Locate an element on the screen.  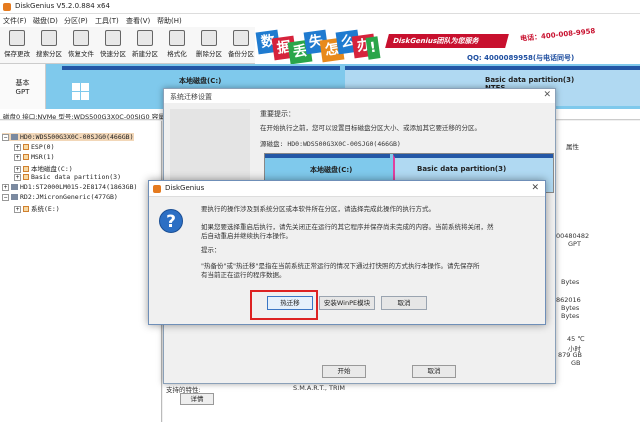
backup-partition-button: 备份分区 is located at coordinates (241, 45).